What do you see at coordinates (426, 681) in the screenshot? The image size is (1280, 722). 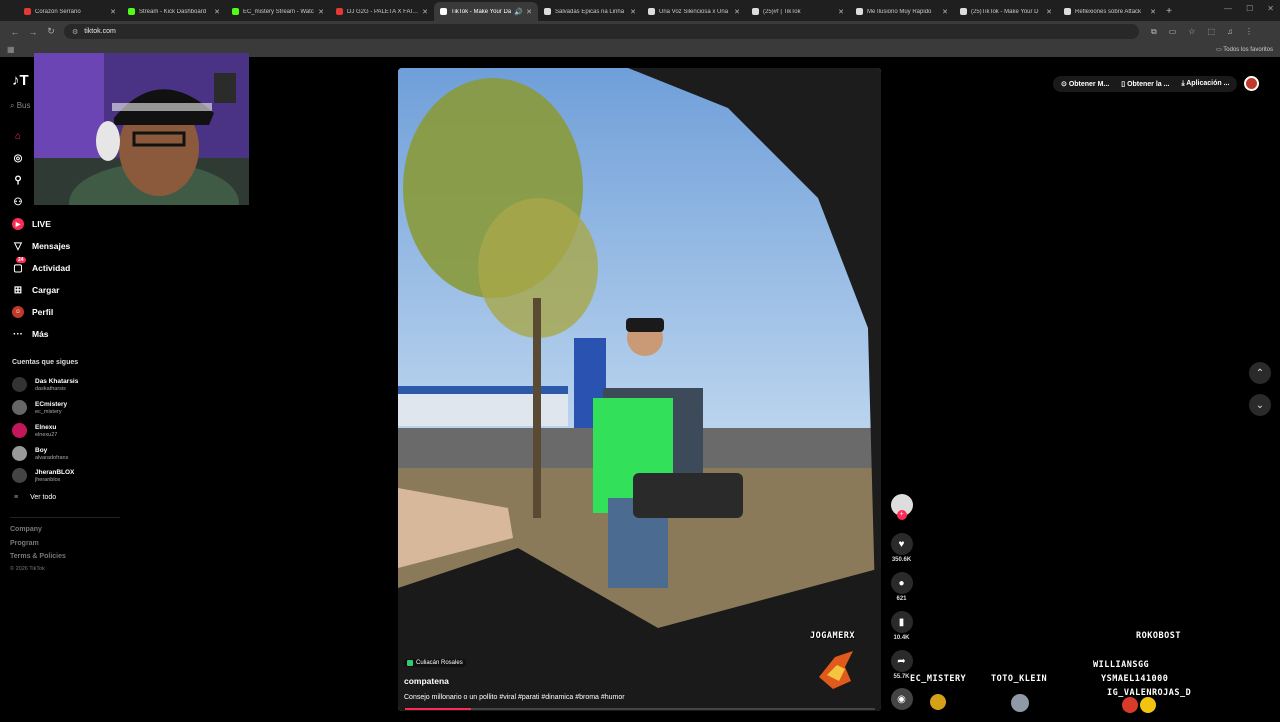 I see `video-username: compatena` at bounding box center [426, 681].